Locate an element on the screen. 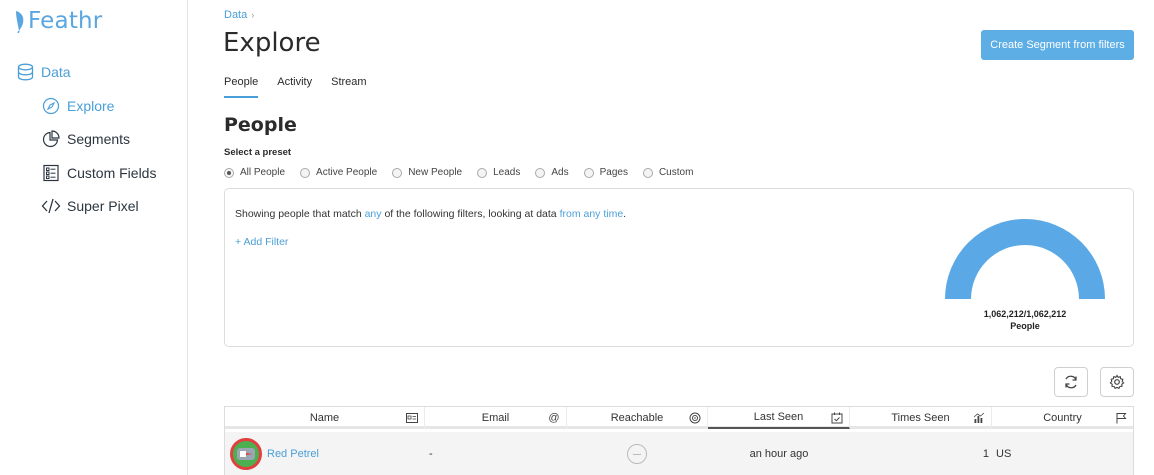 The height and width of the screenshot is (475, 1154). column-label: Country is located at coordinates (1062, 418).